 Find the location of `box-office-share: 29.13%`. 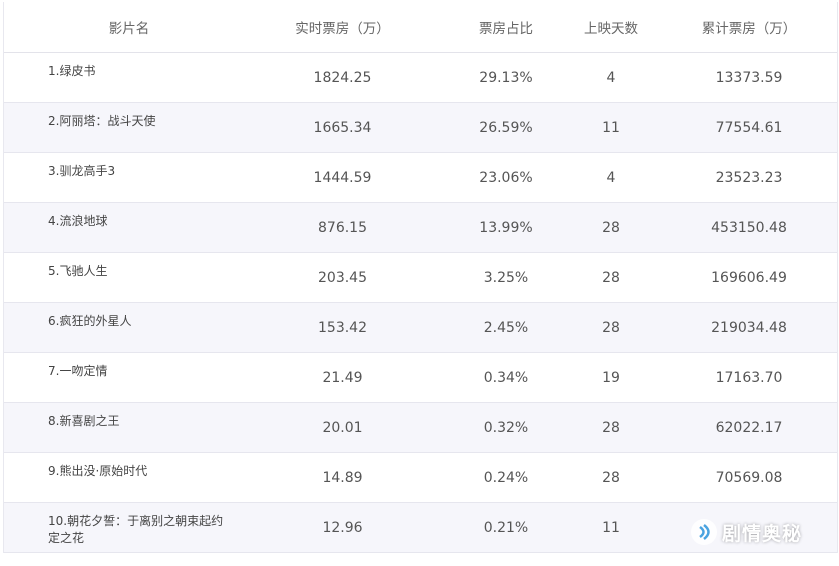

box-office-share: 29.13% is located at coordinates (506, 77).